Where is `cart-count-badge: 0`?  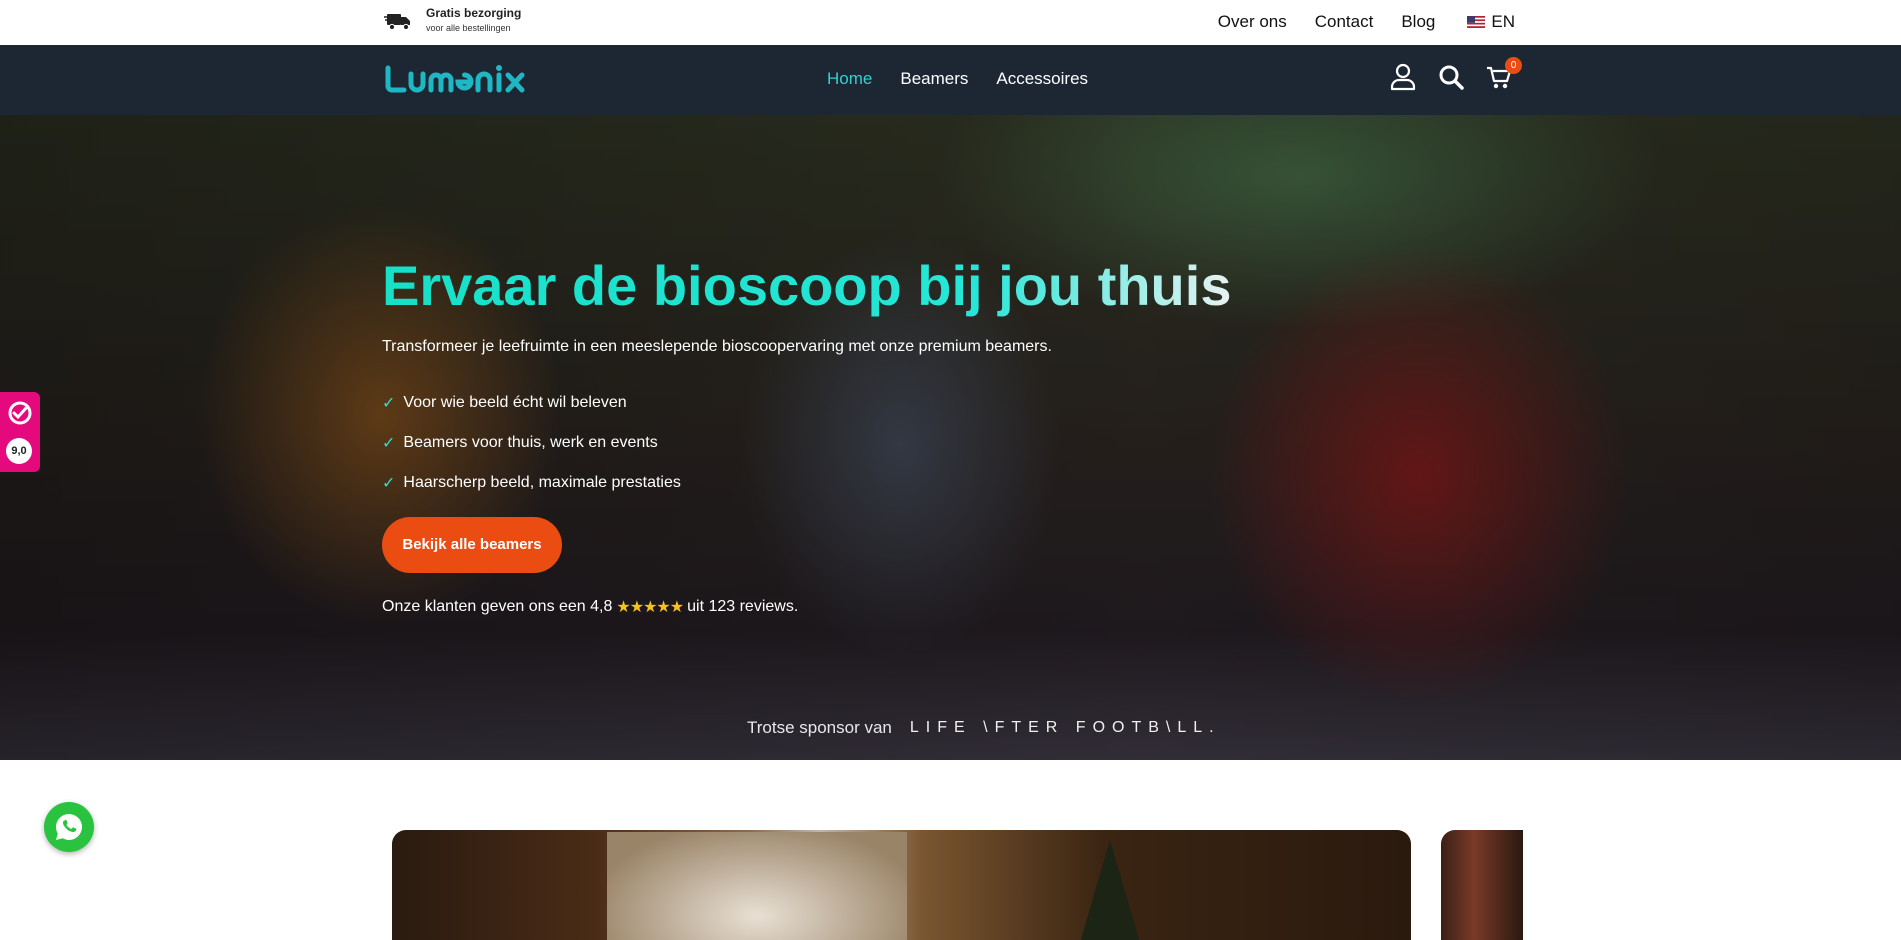
cart-count-badge: 0 is located at coordinates (1513, 65).